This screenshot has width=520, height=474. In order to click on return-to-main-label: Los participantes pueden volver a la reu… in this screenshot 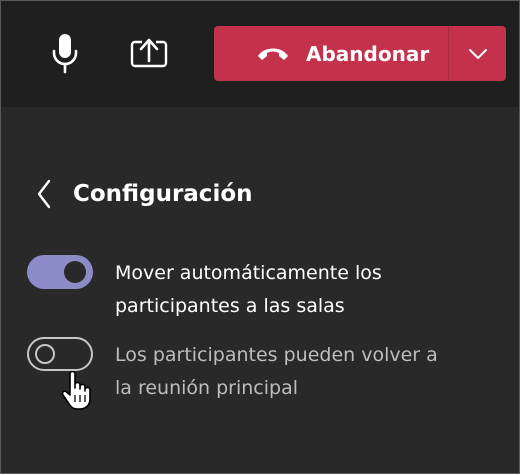, I will do `click(315, 372)`.